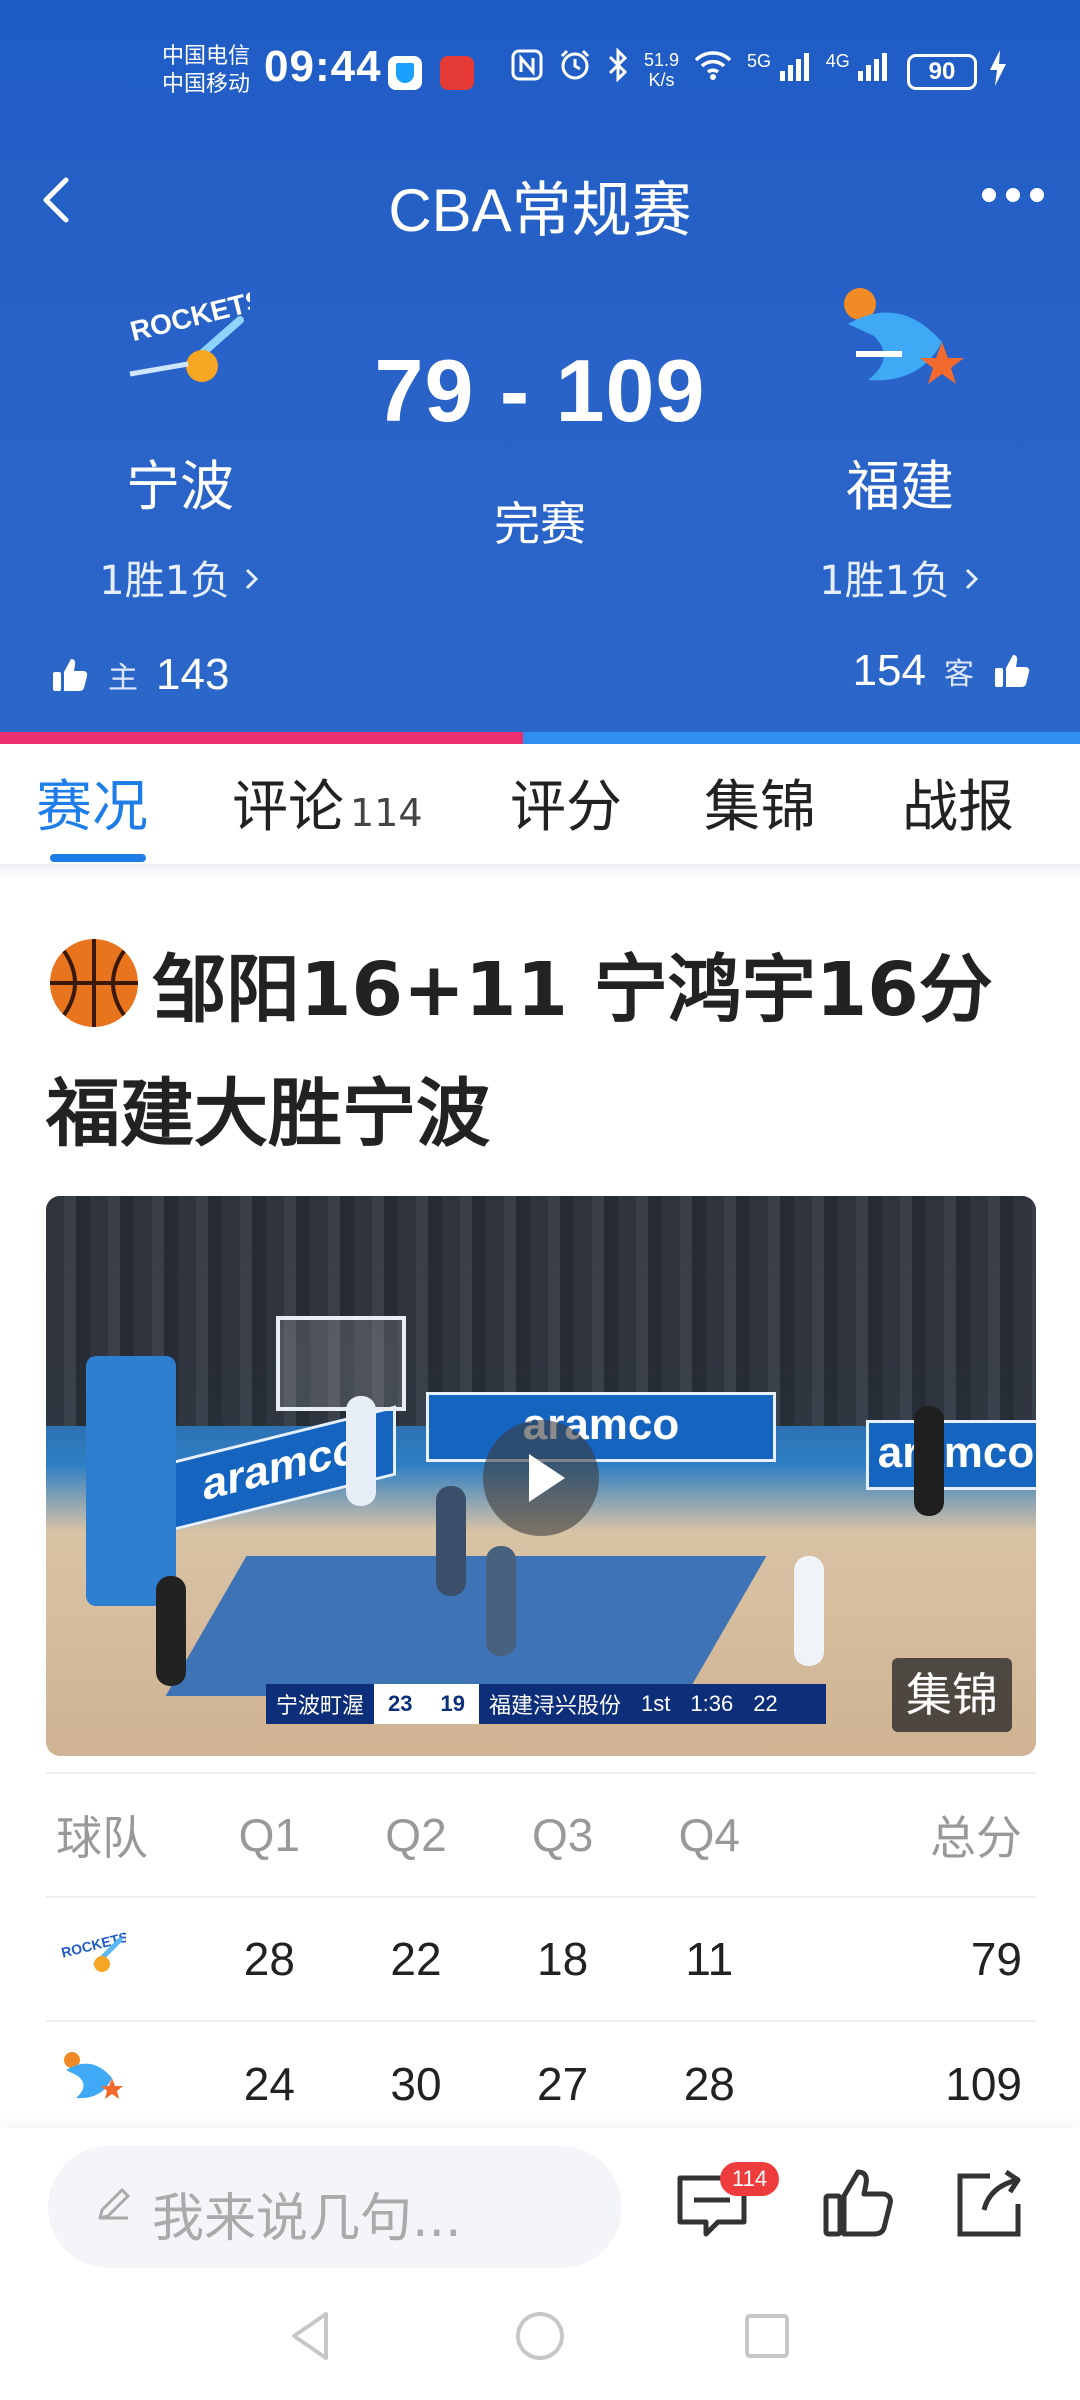  What do you see at coordinates (959, 674) in the screenshot?
I see `away-tag: 客` at bounding box center [959, 674].